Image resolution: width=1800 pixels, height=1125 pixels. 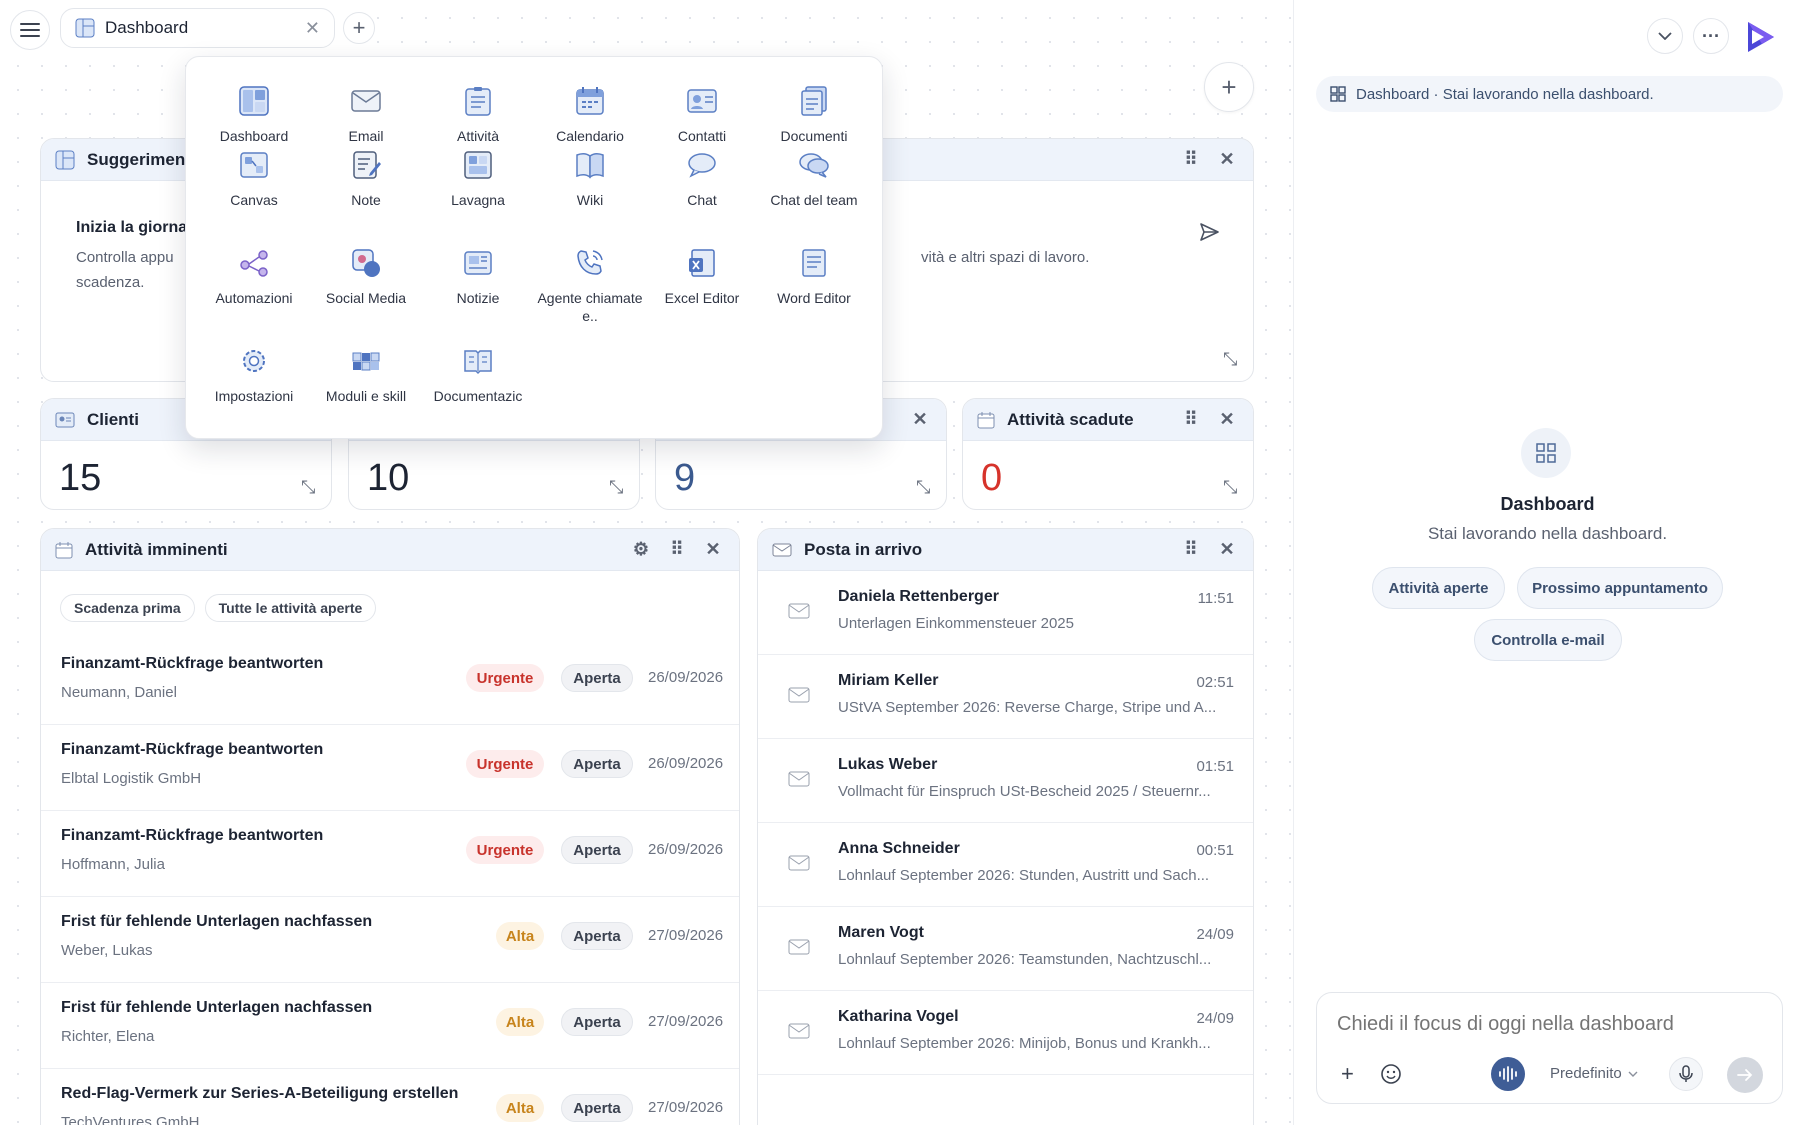 I want to click on chat-input, so click(x=1547, y=1024).